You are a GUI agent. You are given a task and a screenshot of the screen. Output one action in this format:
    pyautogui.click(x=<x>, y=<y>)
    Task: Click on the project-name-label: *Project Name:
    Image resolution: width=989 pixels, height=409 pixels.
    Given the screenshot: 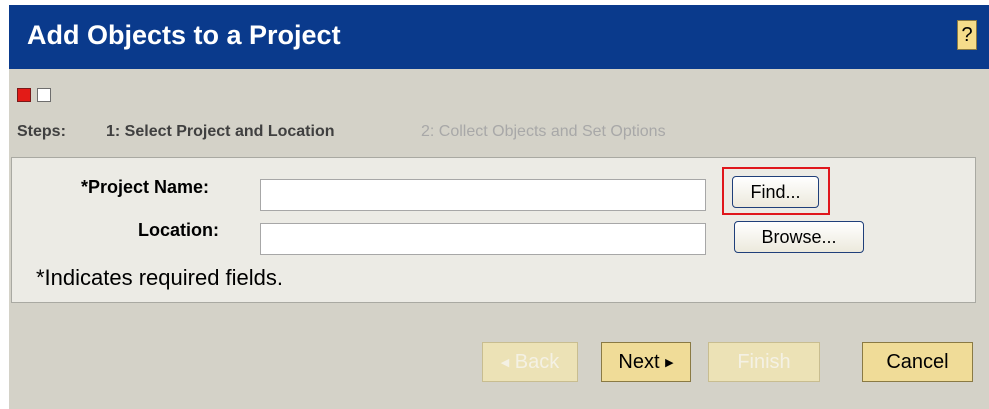 What is the action you would take?
    pyautogui.click(x=145, y=187)
    